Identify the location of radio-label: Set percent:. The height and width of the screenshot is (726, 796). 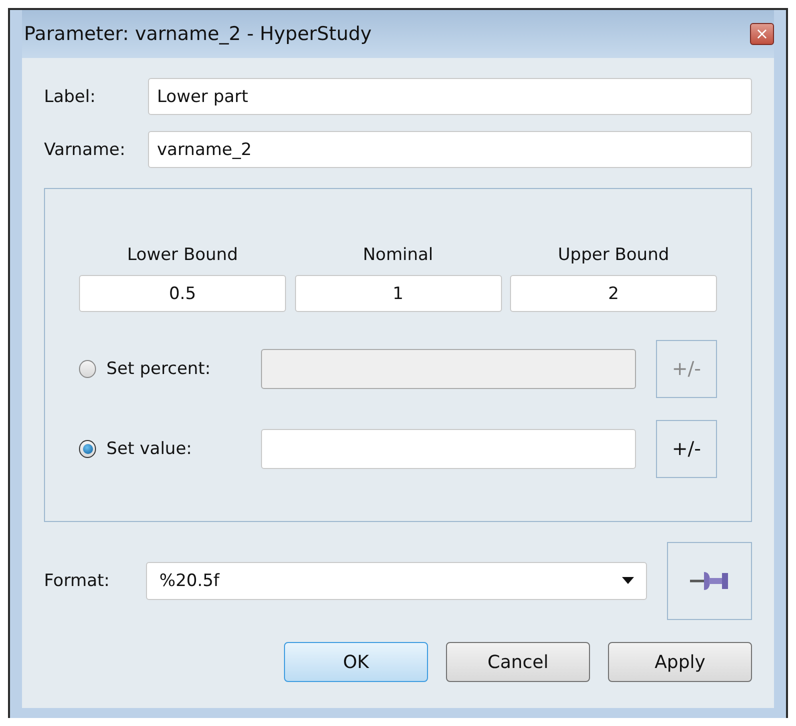
(159, 369).